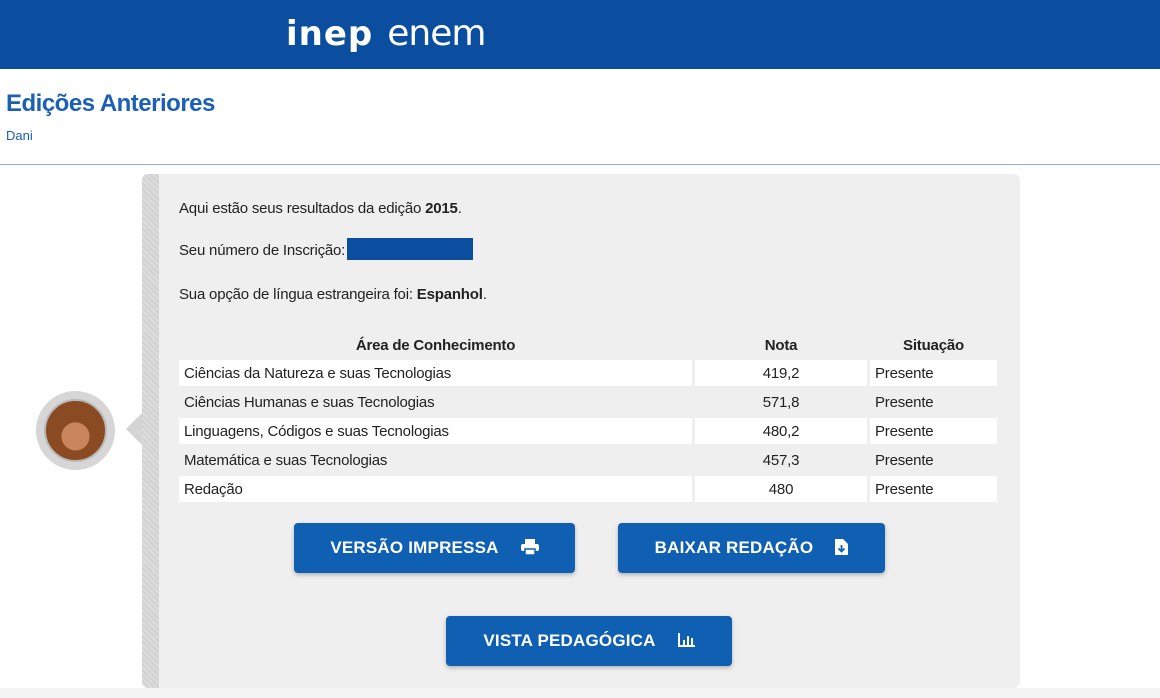 The height and width of the screenshot is (698, 1160). I want to click on language-value: Espanhol, so click(449, 294).